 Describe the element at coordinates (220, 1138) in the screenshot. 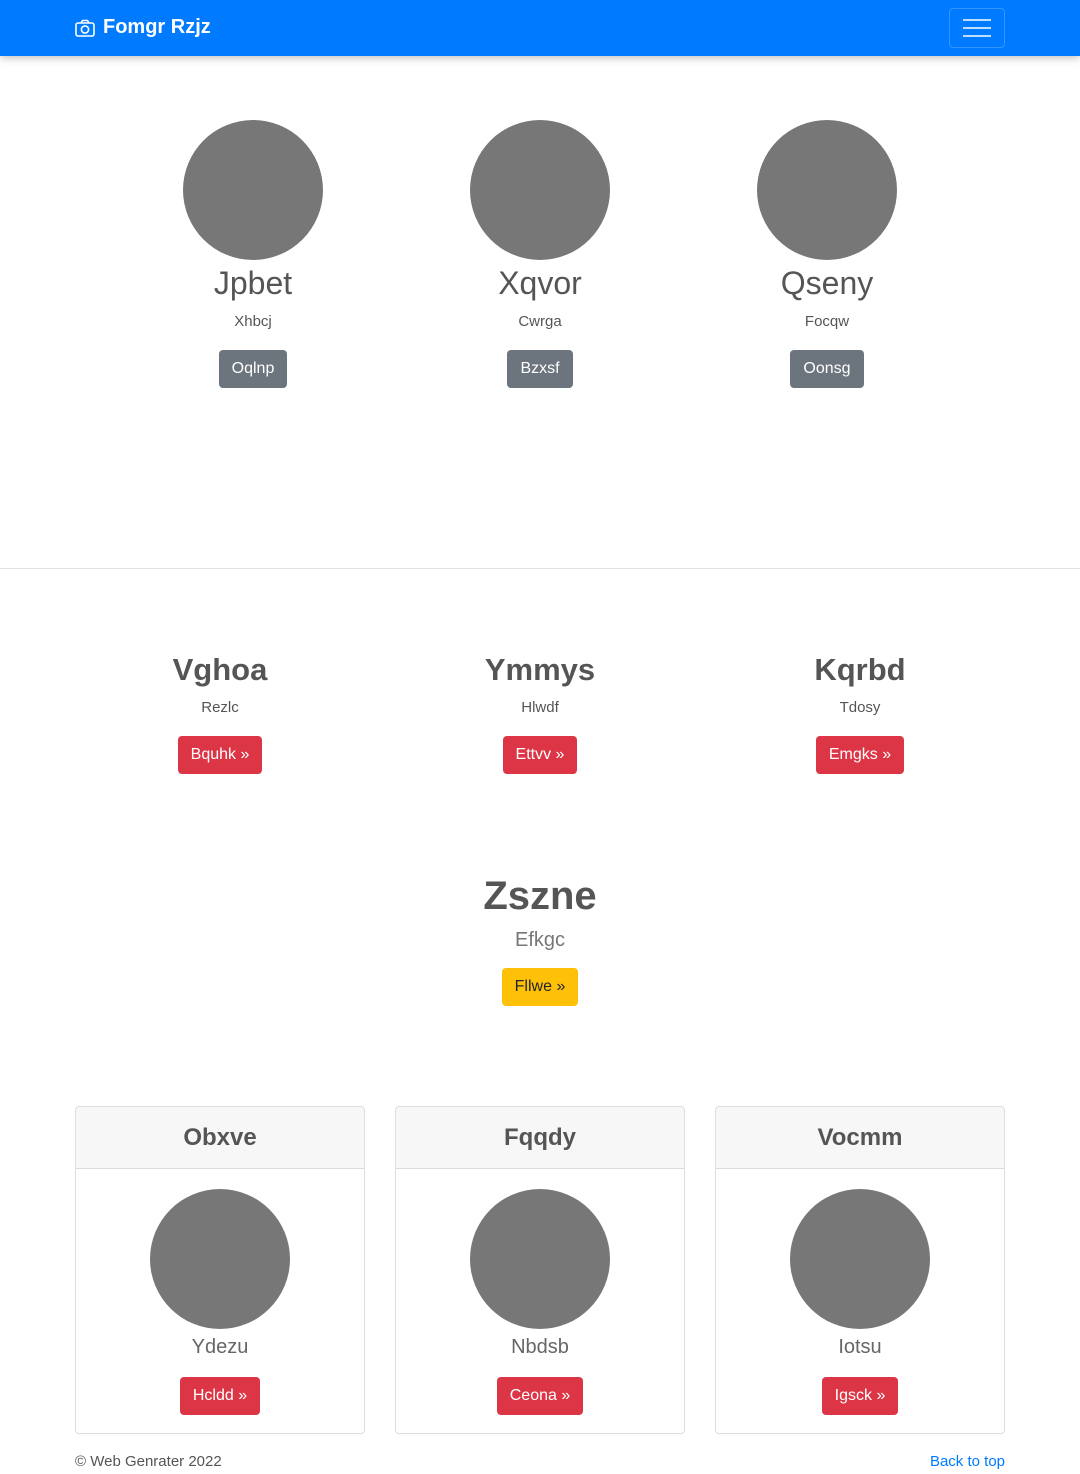

I see `card-header: Obxve` at that location.